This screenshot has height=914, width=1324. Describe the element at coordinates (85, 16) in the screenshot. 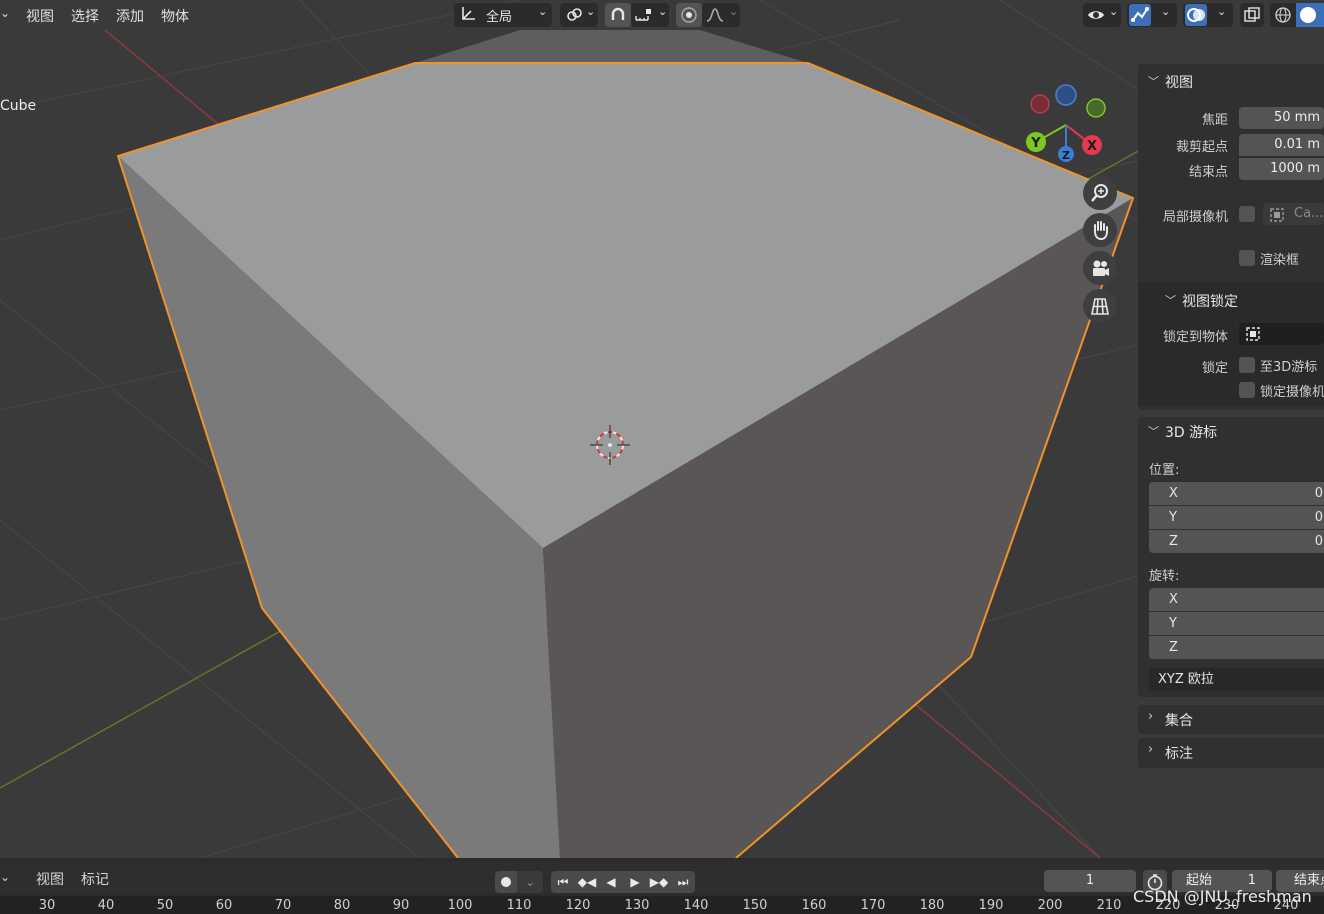

I see `menu-select: 选择` at that location.